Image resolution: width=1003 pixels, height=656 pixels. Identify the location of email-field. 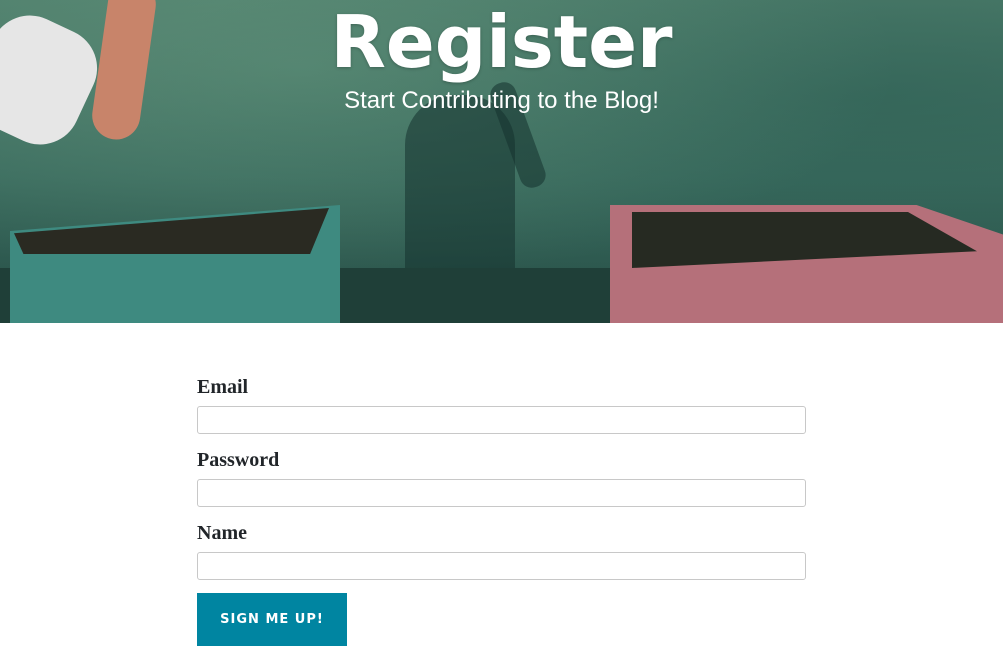
(501, 420).